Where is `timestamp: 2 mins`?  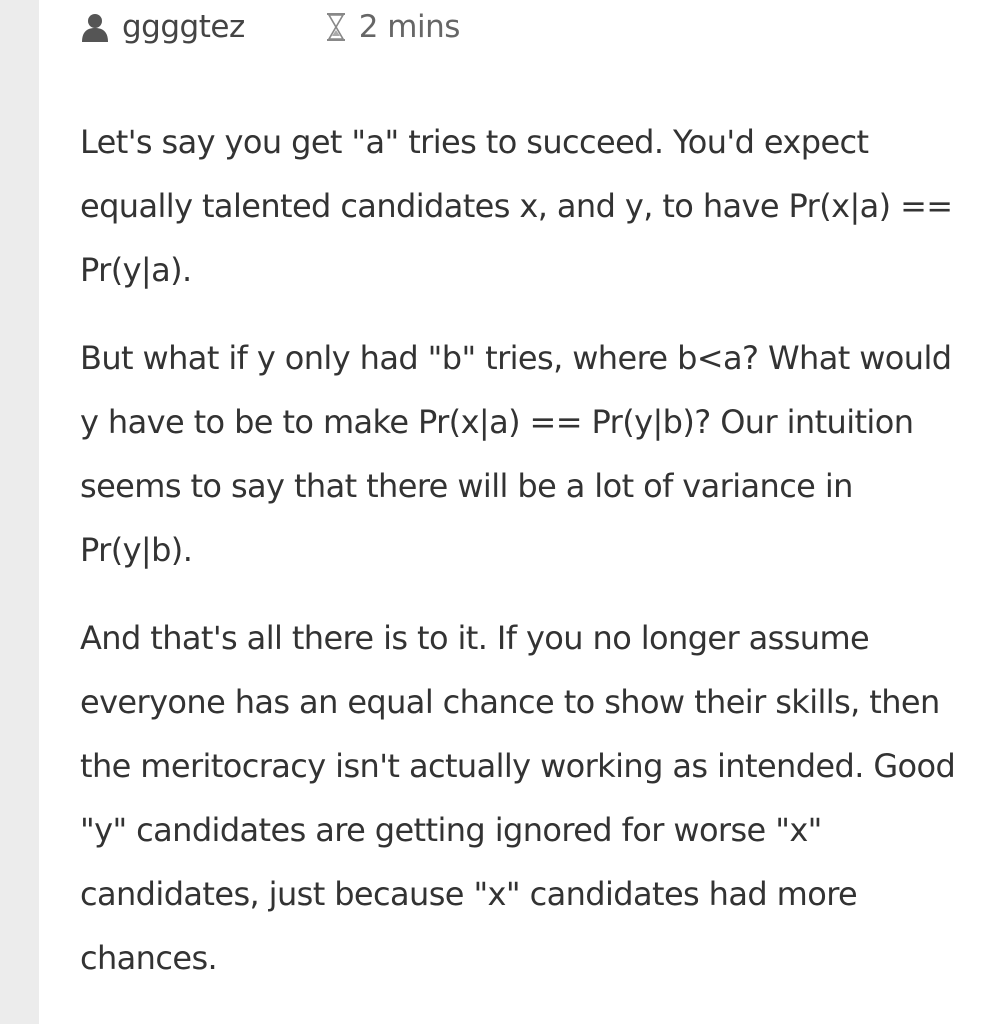
timestamp: 2 mins is located at coordinates (392, 27).